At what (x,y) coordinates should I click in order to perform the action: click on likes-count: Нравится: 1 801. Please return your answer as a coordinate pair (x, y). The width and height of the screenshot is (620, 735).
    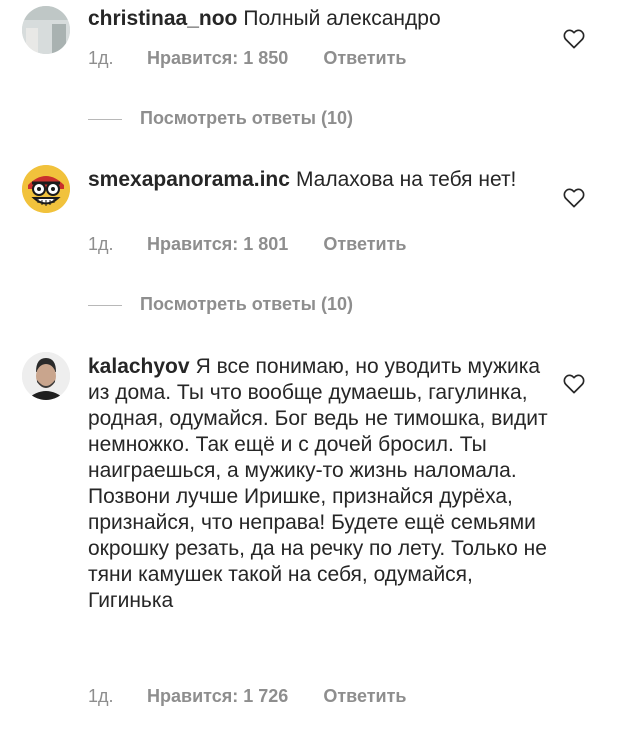
    Looking at the image, I should click on (217, 244).